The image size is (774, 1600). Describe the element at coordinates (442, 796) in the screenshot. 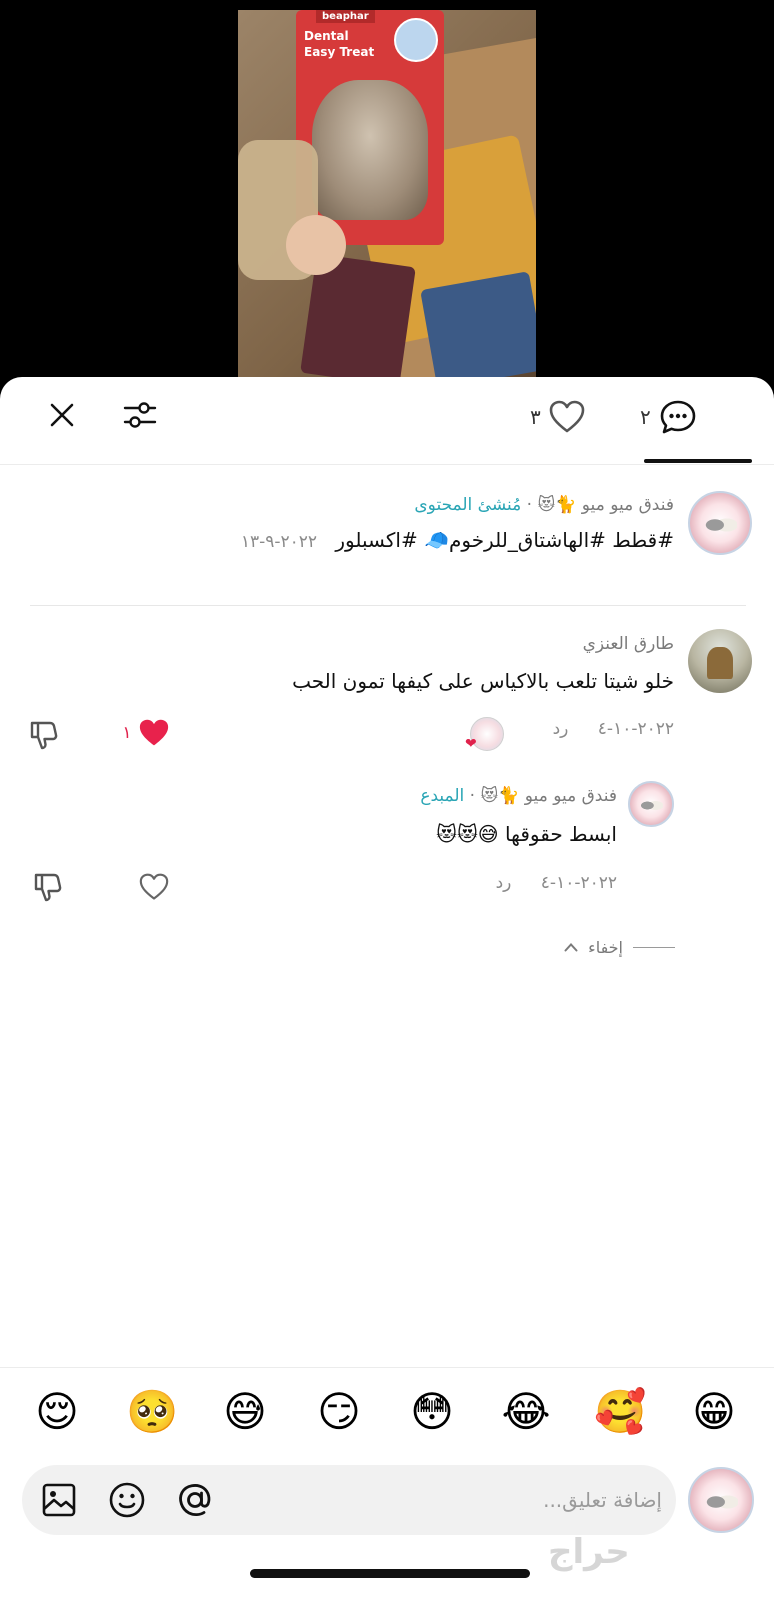

I see `reply-role-badge: المبدع` at that location.